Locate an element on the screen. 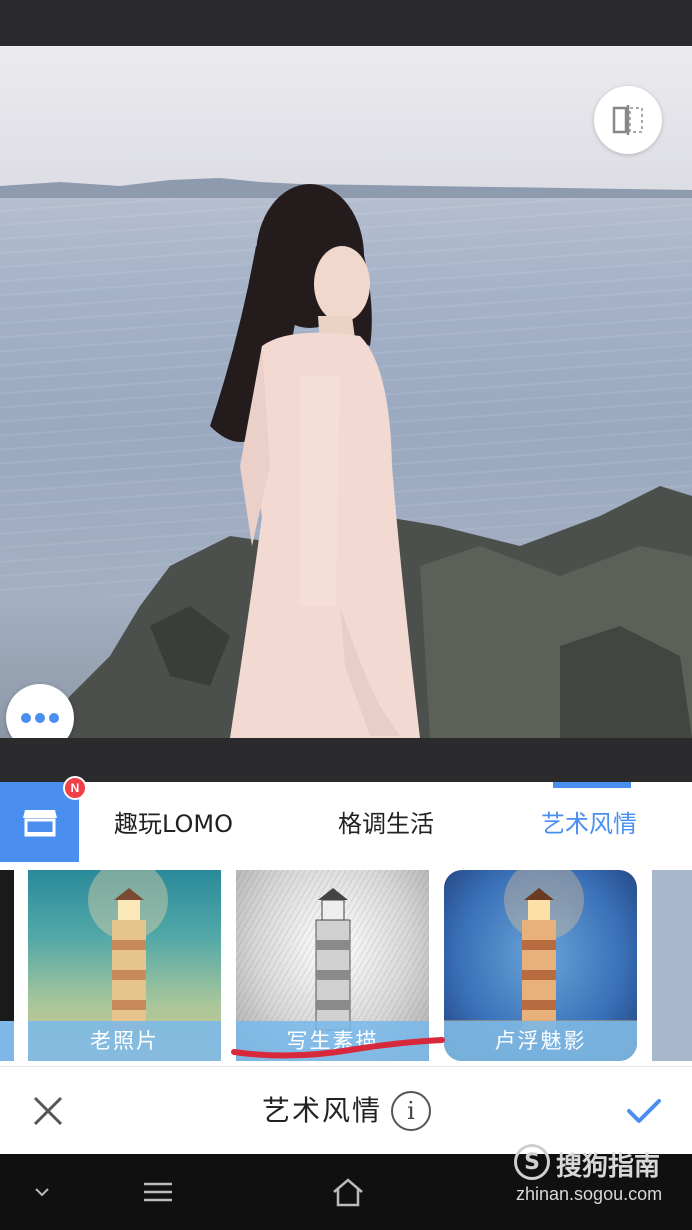 The width and height of the screenshot is (692, 1230). info-icon: i is located at coordinates (411, 1111).